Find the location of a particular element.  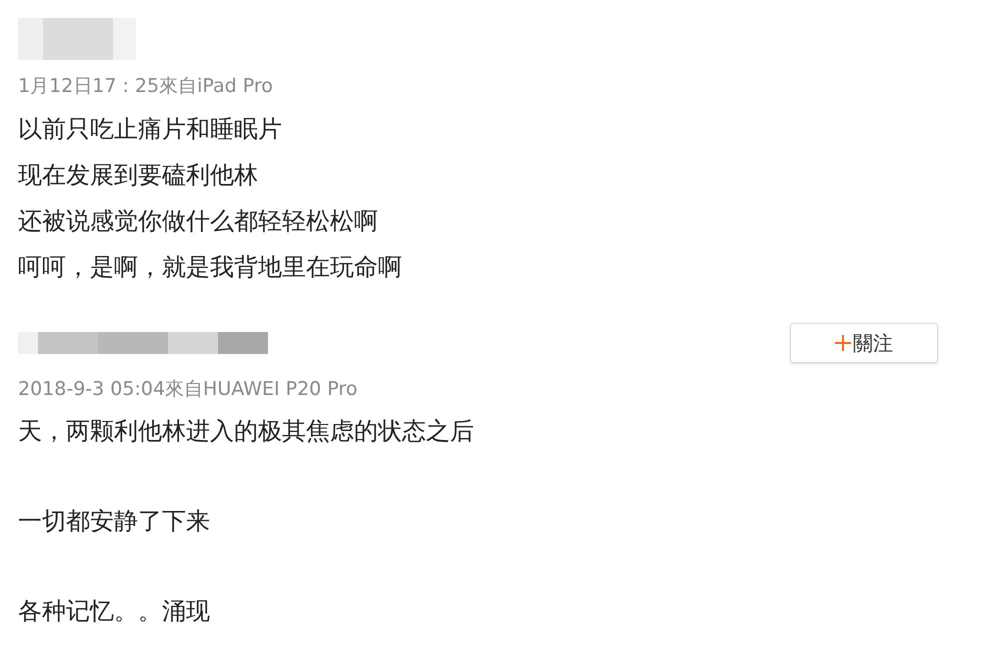

post-text-line: 一切都安静了下来 is located at coordinates (114, 521).